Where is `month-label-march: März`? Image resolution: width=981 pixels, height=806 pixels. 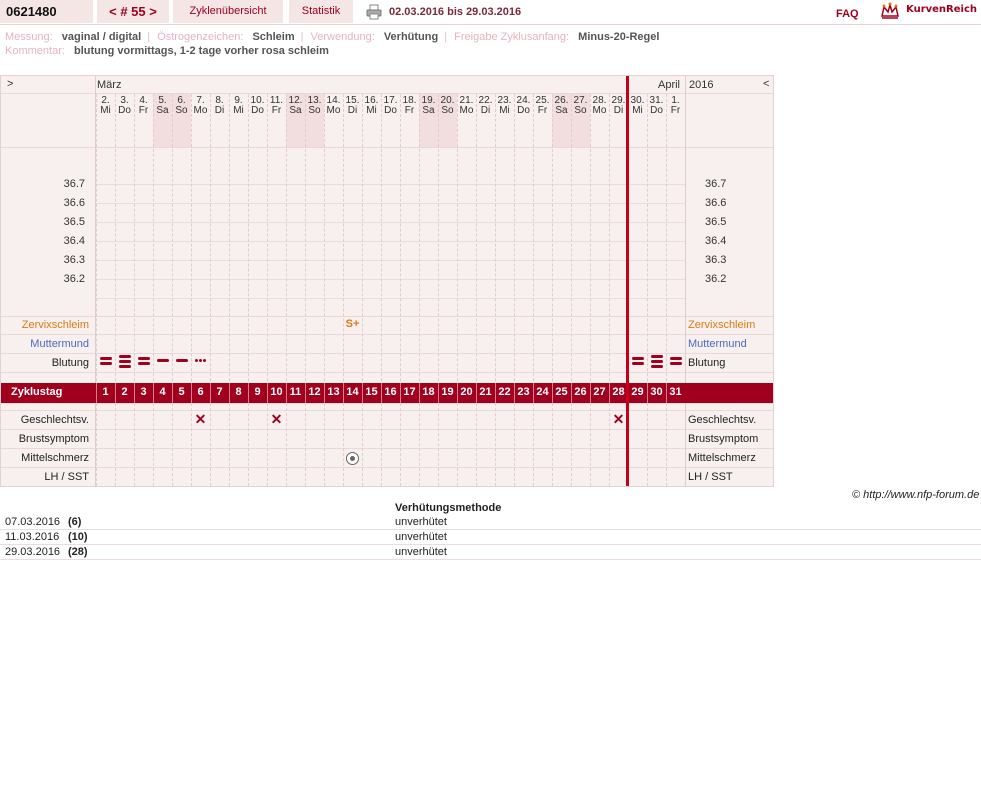
month-label-march: März is located at coordinates (109, 85).